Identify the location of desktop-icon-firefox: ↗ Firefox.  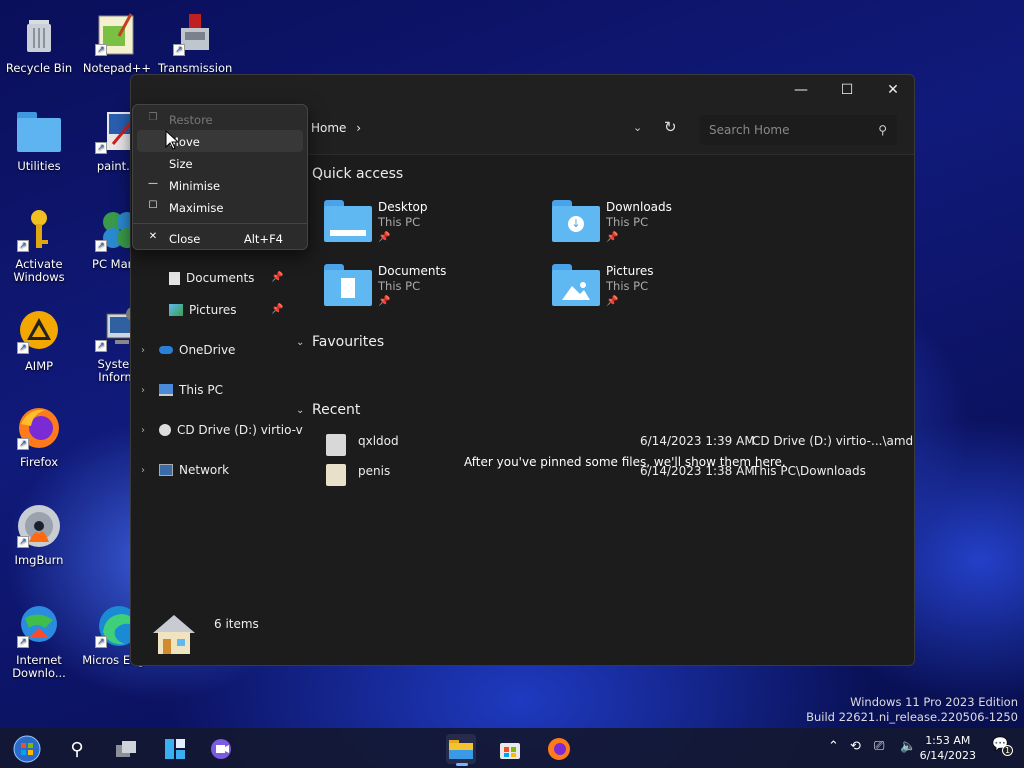
(39, 436).